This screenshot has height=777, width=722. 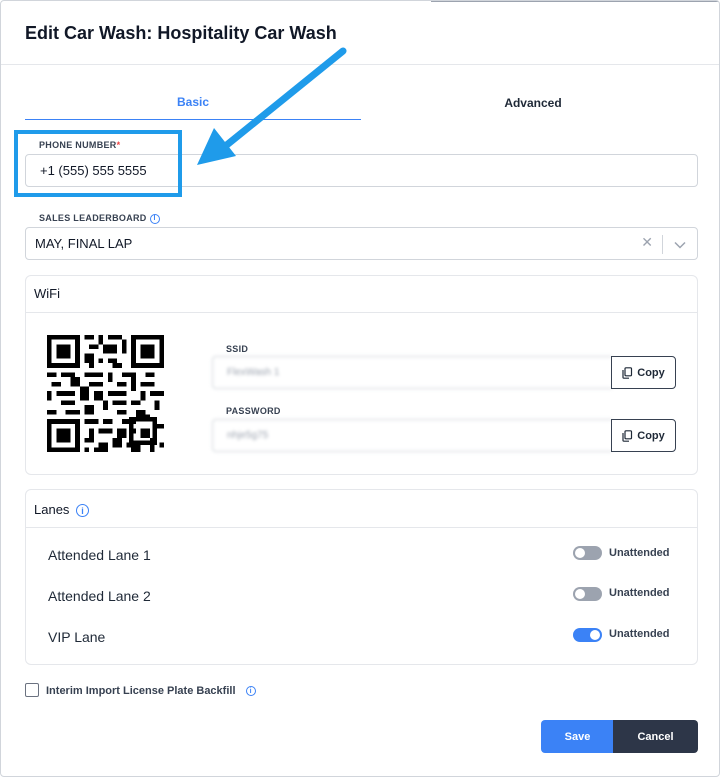 I want to click on sales-leaderboard-value: MAY, FINAL LAP, so click(x=84, y=243).